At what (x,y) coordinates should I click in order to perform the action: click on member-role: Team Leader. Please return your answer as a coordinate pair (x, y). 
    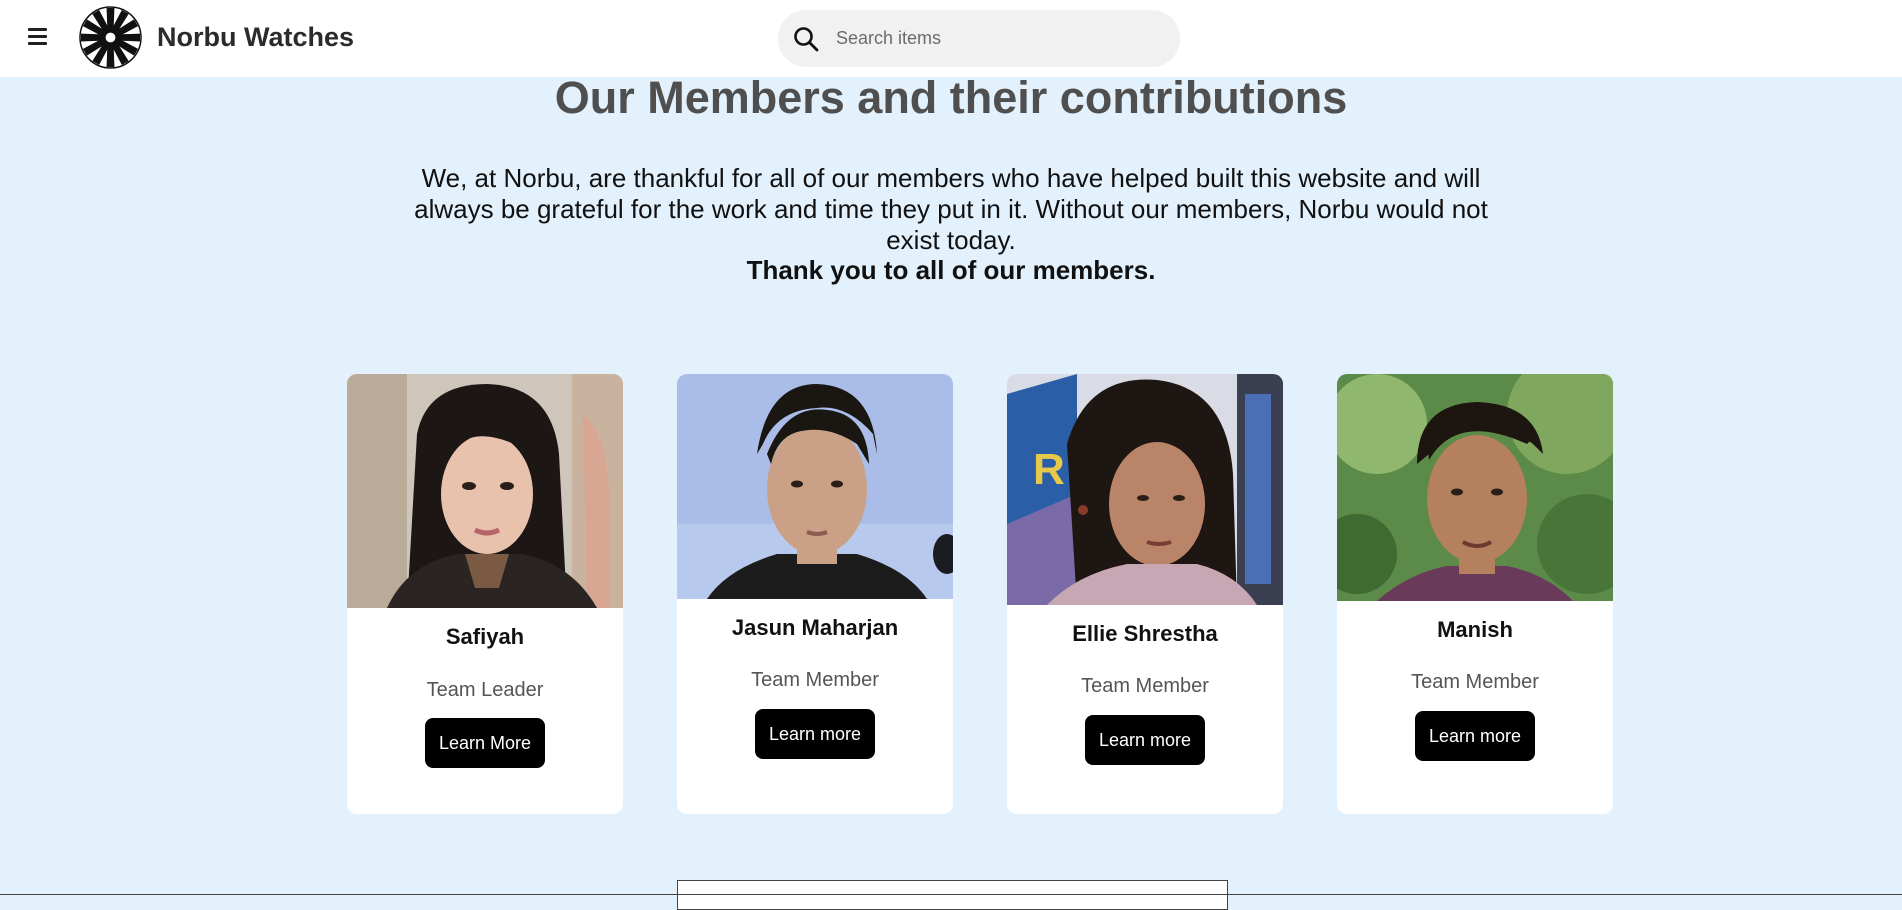
    Looking at the image, I should click on (485, 690).